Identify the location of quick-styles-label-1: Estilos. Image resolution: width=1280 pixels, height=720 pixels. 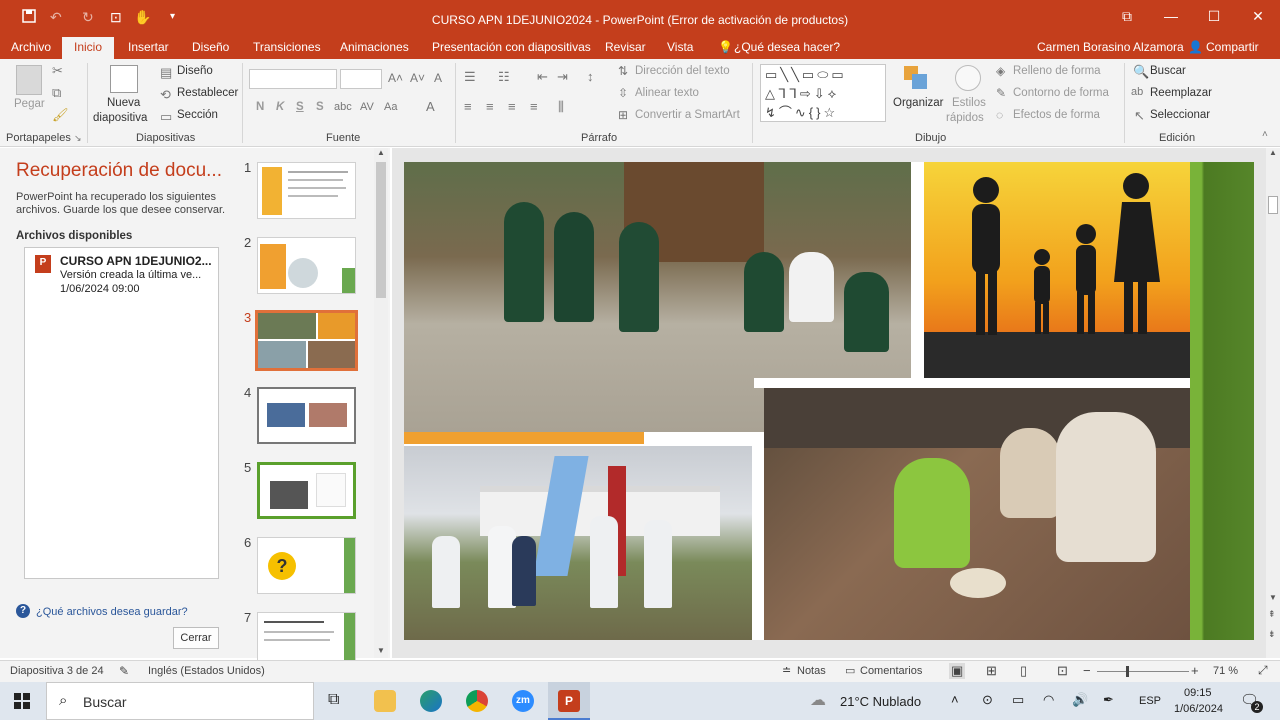
(969, 103).